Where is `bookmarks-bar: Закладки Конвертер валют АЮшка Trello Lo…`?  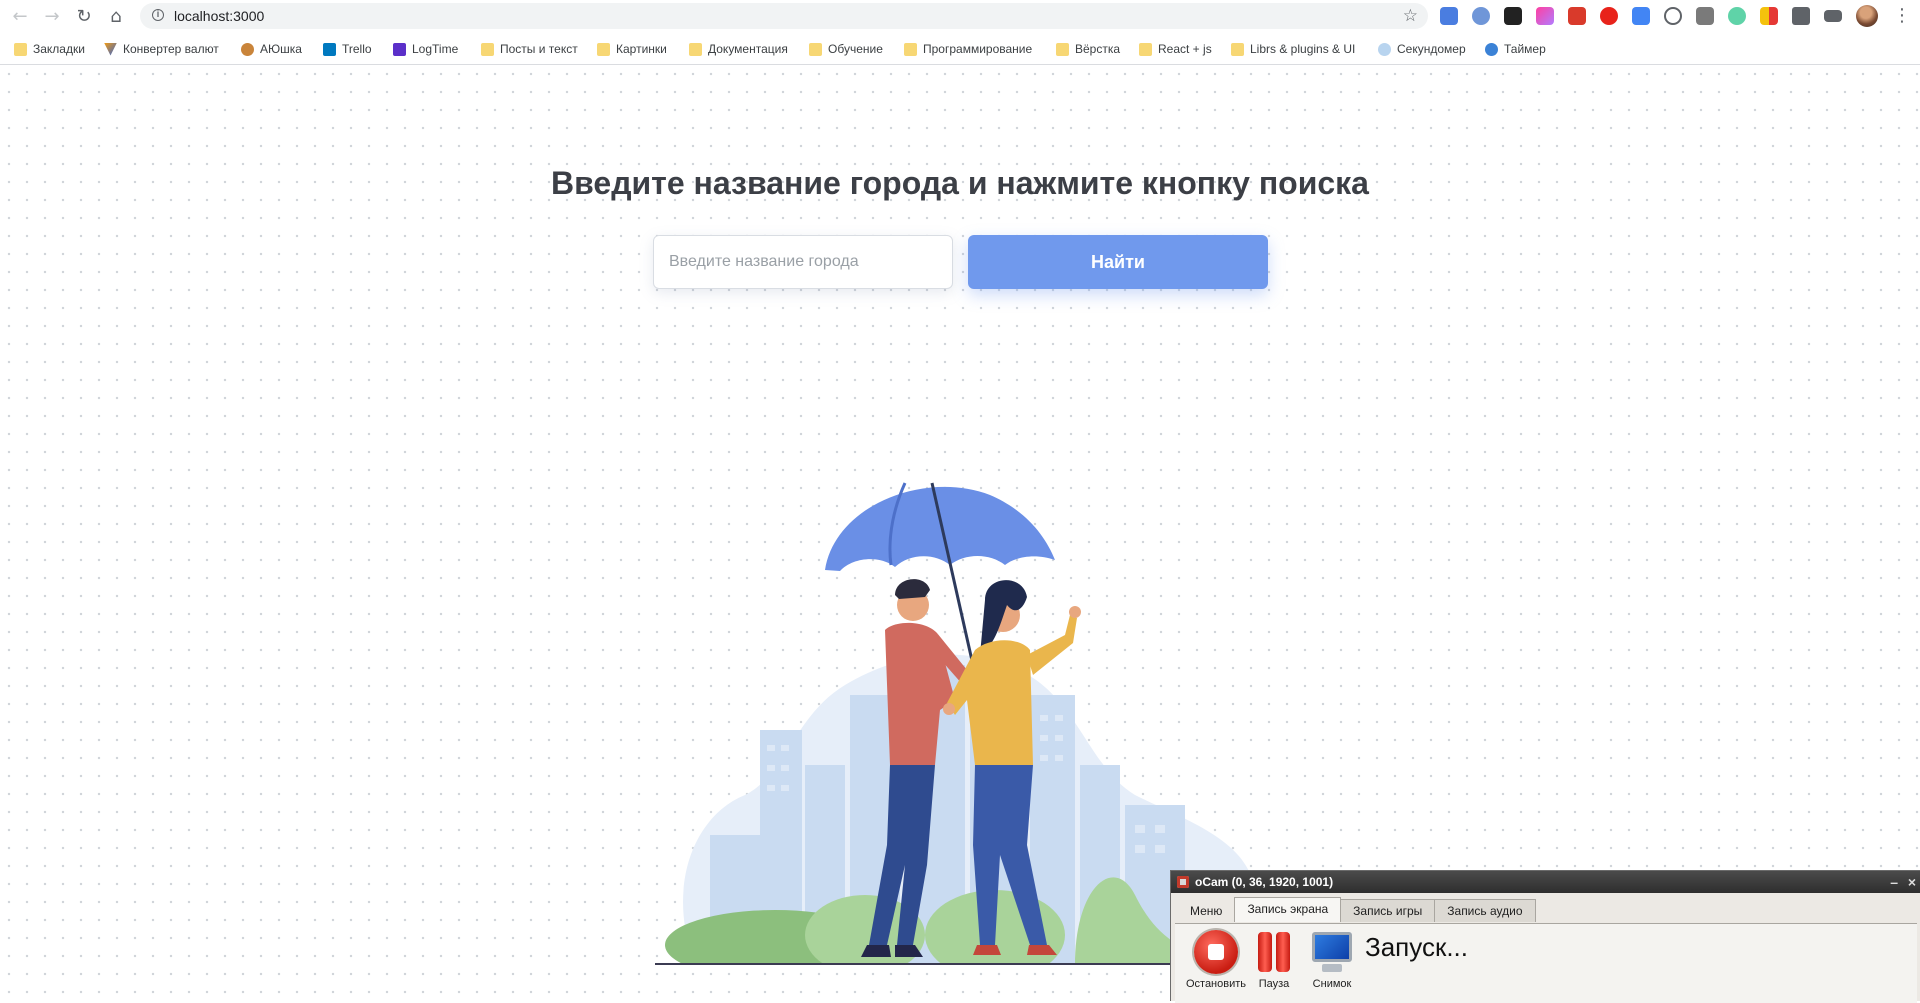 bookmarks-bar: Закладки Конвертер валют АЮшка Trello Lo… is located at coordinates (960, 49).